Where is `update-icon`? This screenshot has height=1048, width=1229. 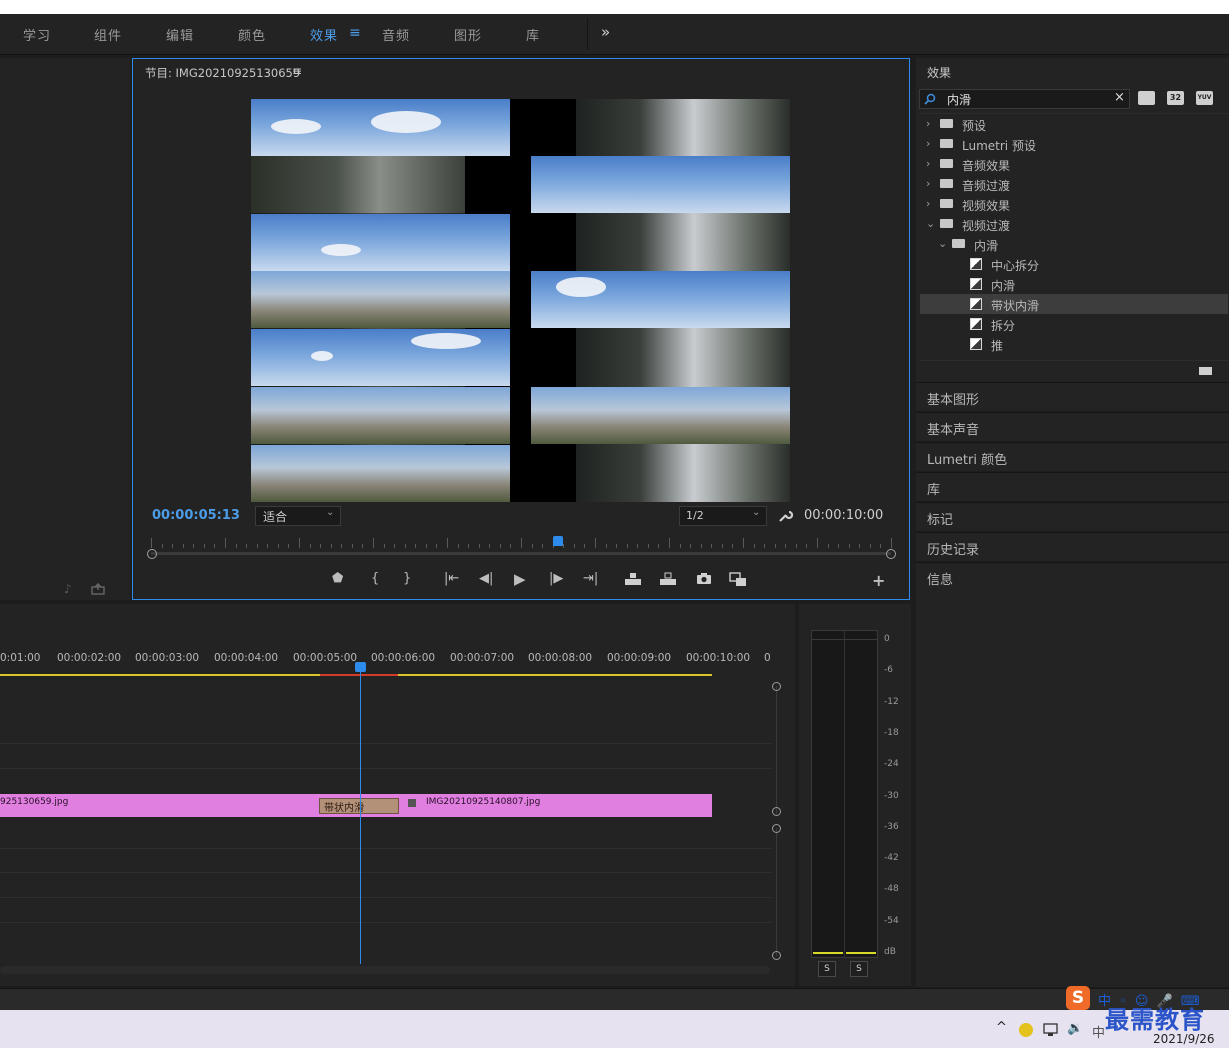
update-icon is located at coordinates (1026, 1030).